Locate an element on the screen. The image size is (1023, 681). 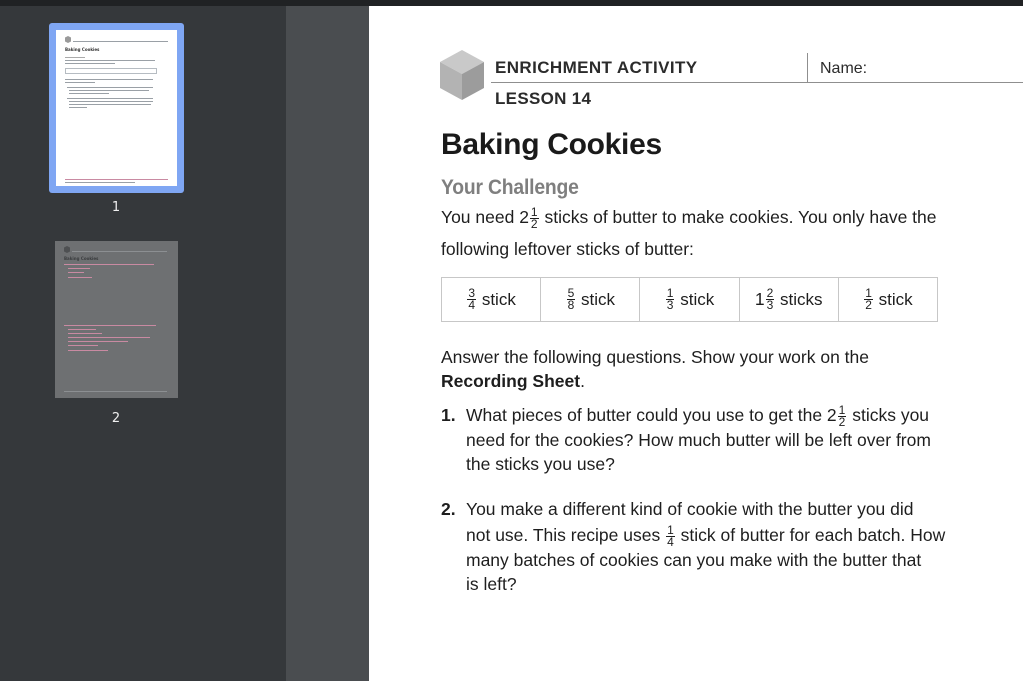
question-number: 1. is located at coordinates (448, 415).